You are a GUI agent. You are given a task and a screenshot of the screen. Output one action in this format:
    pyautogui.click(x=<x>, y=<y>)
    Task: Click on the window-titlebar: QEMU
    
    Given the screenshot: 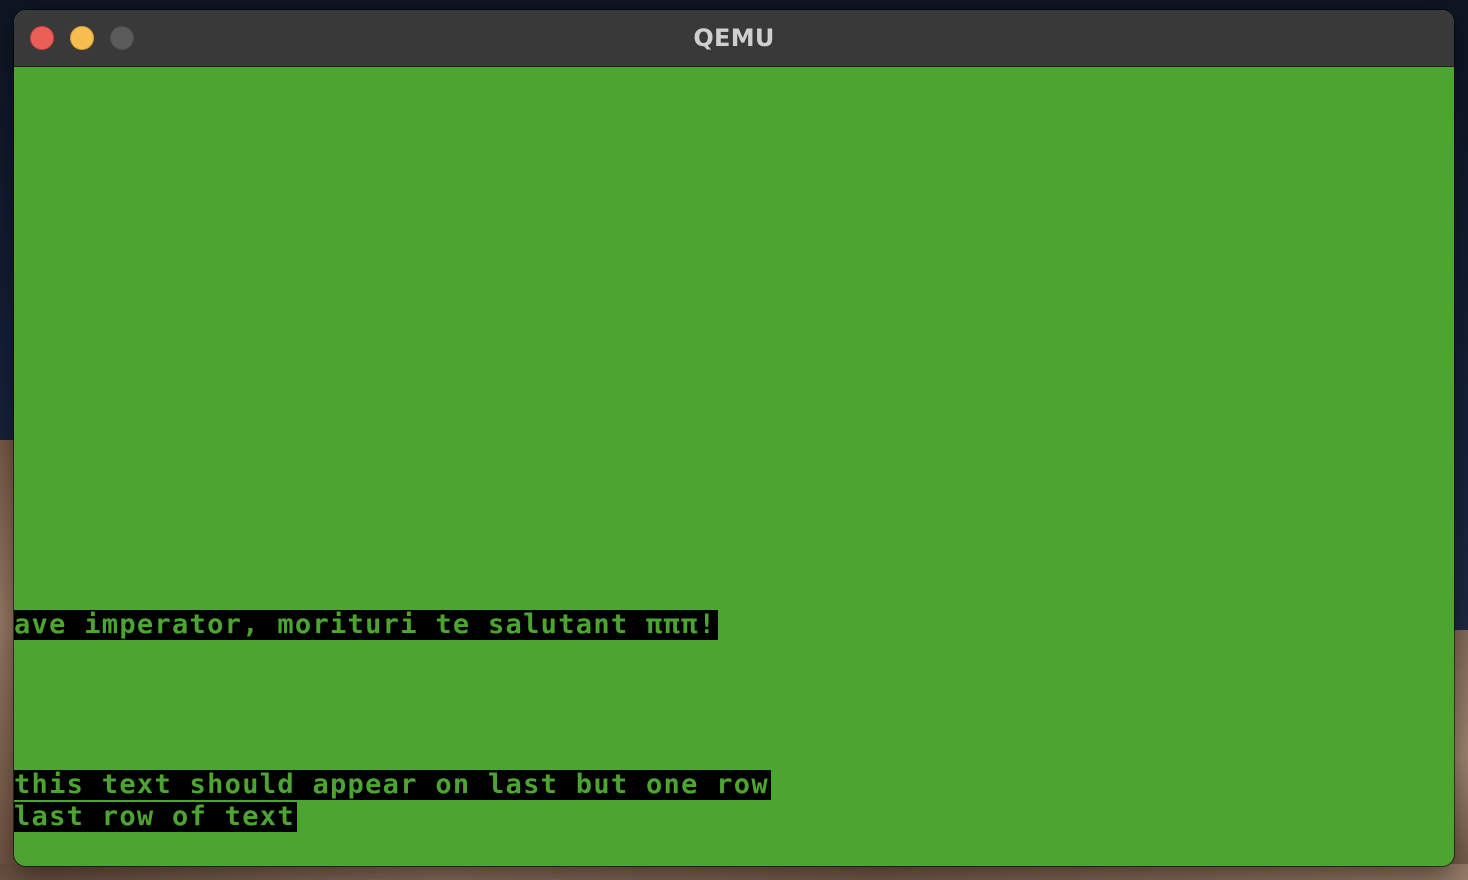 What is the action you would take?
    pyautogui.click(x=734, y=38)
    